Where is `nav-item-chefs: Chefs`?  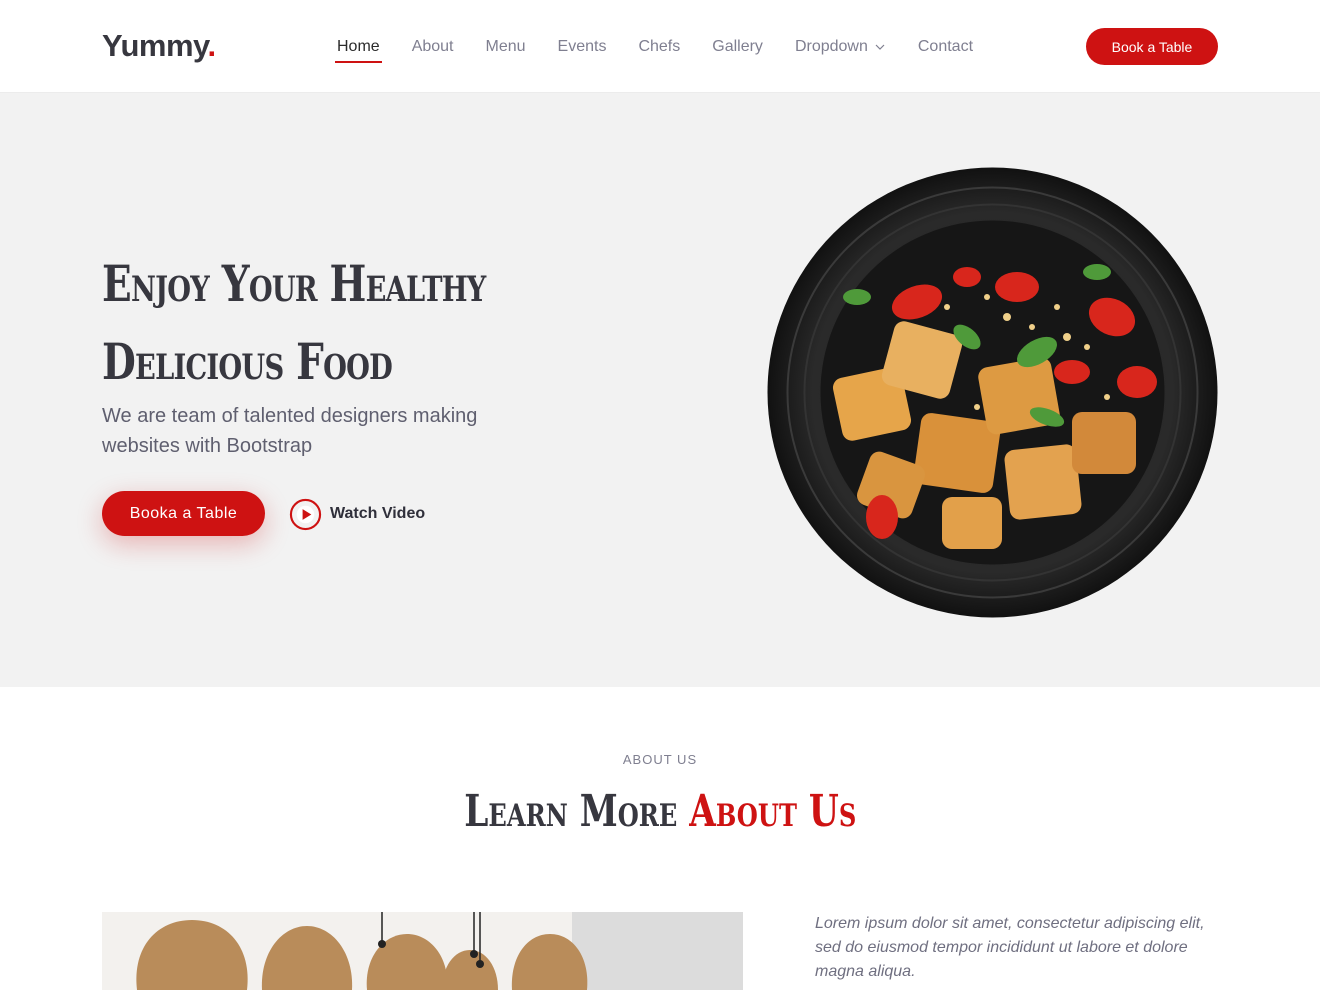
nav-item-chefs: Chefs is located at coordinates (659, 46).